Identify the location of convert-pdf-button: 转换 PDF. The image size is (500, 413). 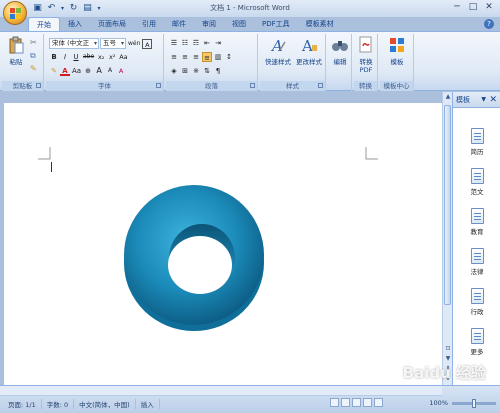
(366, 55).